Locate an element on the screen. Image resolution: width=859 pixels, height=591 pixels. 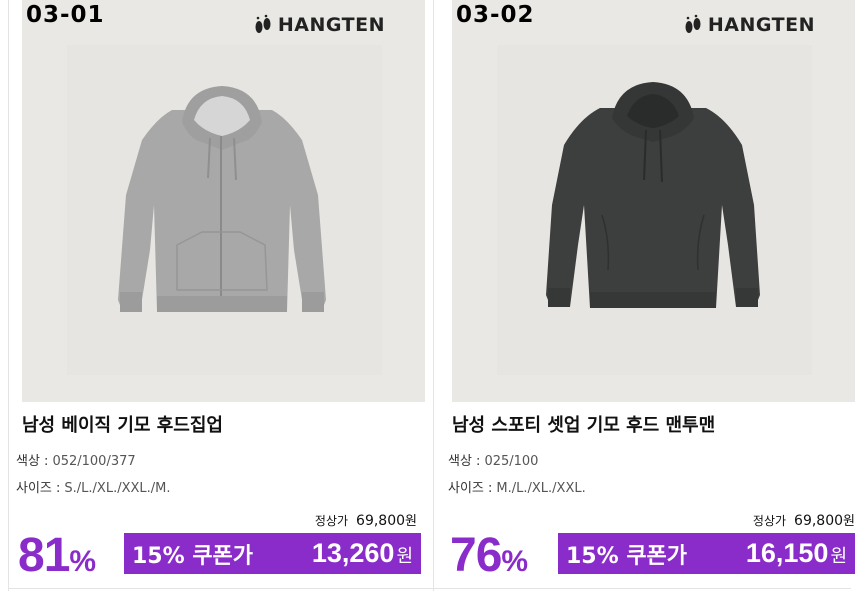
product-code: 03-02 is located at coordinates (495, 15).